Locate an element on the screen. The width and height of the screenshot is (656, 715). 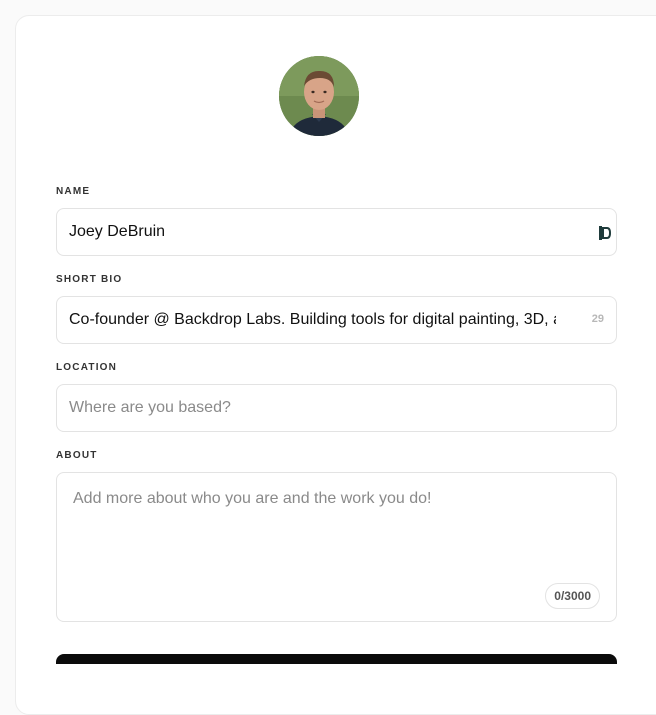
short-bio-counter: 29 is located at coordinates (597, 319).